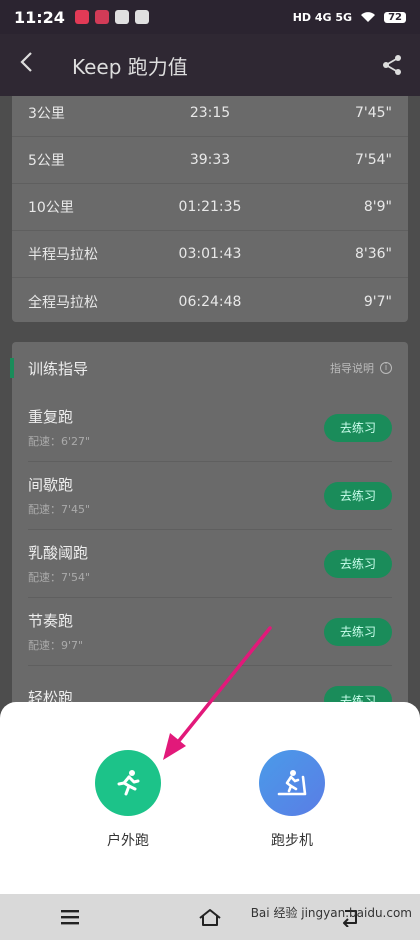 The height and width of the screenshot is (940, 420). Describe the element at coordinates (63, 302) in the screenshot. I see `distance-cell: 全程马拉松` at that location.